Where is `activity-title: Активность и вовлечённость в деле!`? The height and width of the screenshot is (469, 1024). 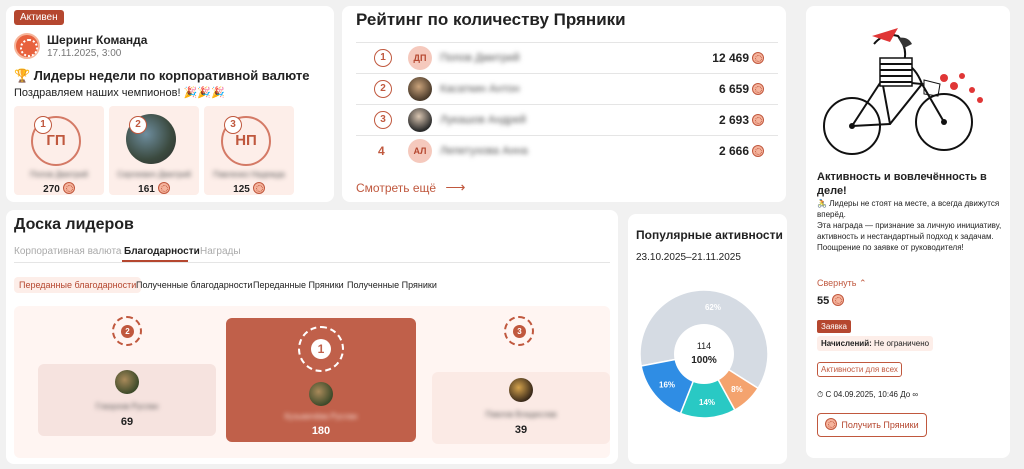
activity-title: Активность и вовлечённость в деле! is located at coordinates (902, 184).